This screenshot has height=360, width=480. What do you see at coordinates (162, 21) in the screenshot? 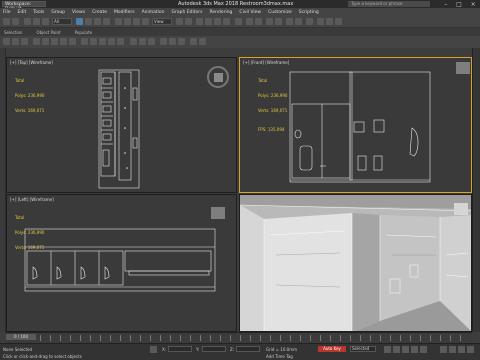
I see `reference-coordinate-dropdown: View` at bounding box center [162, 21].